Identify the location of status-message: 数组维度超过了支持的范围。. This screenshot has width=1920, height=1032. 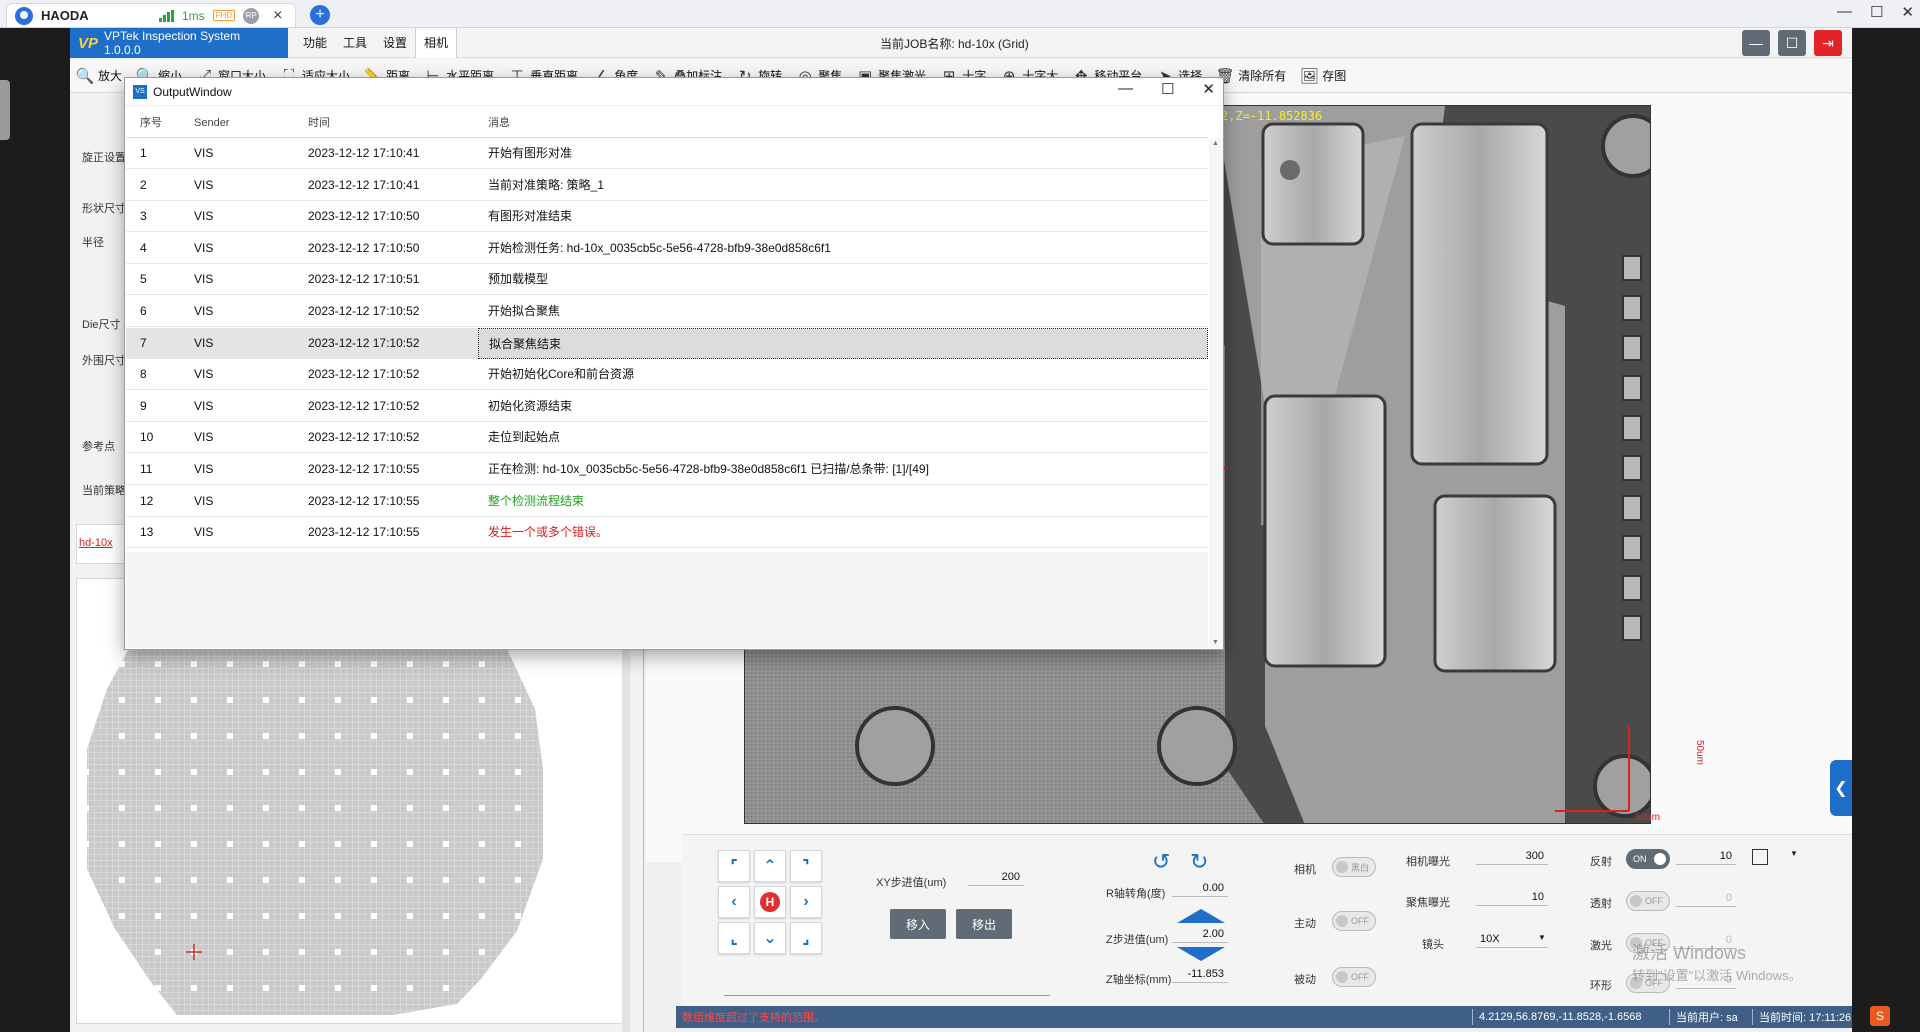
(753, 1018).